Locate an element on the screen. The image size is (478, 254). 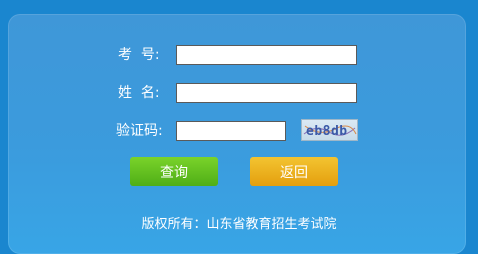
name-input is located at coordinates (266, 93).